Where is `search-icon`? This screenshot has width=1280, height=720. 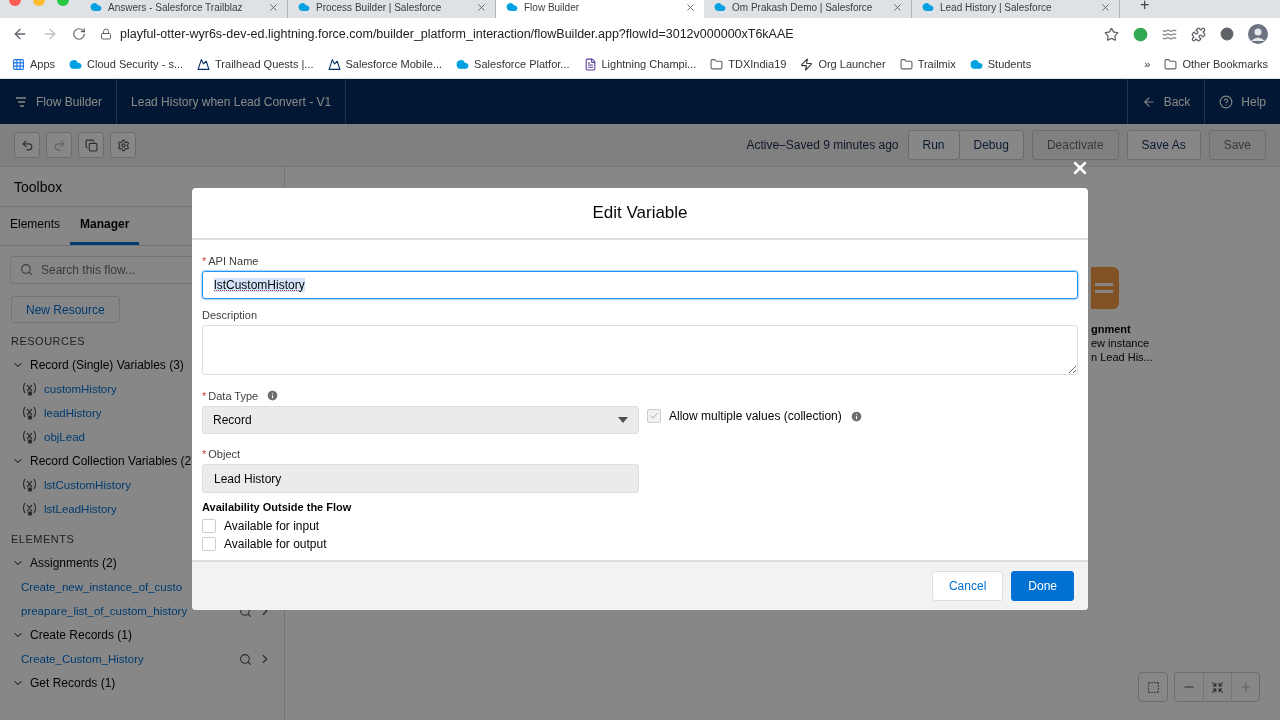 search-icon is located at coordinates (26, 269).